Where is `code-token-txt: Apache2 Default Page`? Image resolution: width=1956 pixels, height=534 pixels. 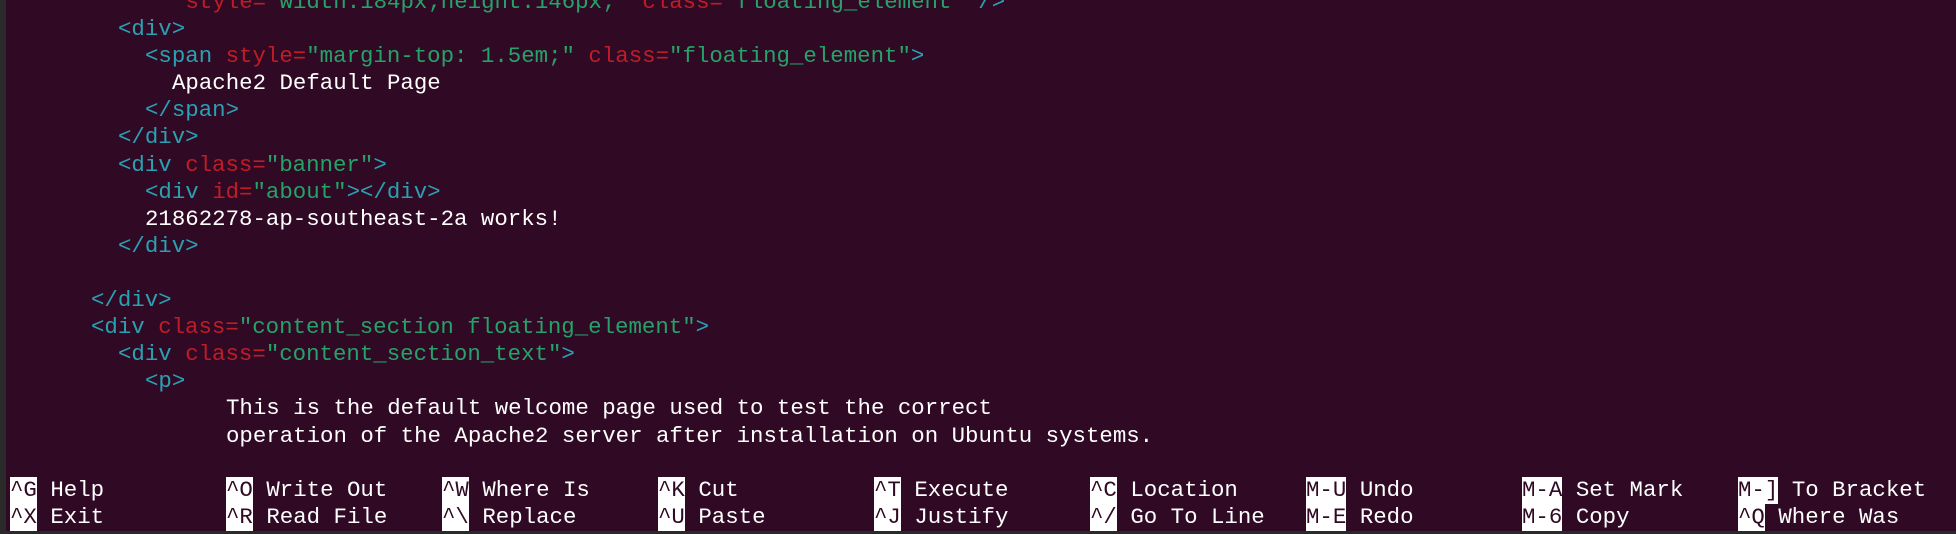
code-token-txt: Apache2 Default Page is located at coordinates (306, 83).